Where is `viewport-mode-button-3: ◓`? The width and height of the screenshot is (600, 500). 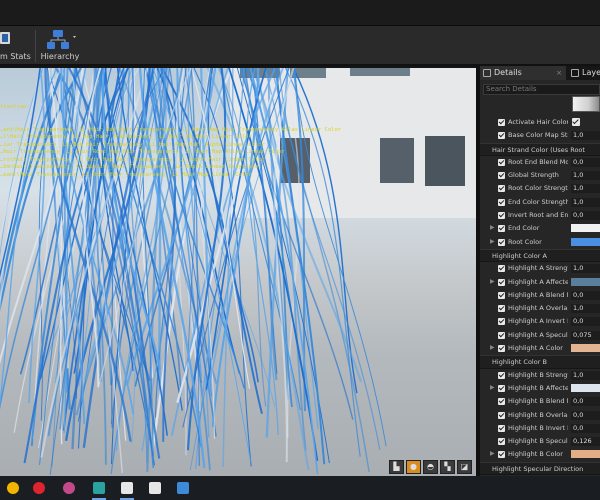 viewport-mode-button-3: ◓ is located at coordinates (430, 467).